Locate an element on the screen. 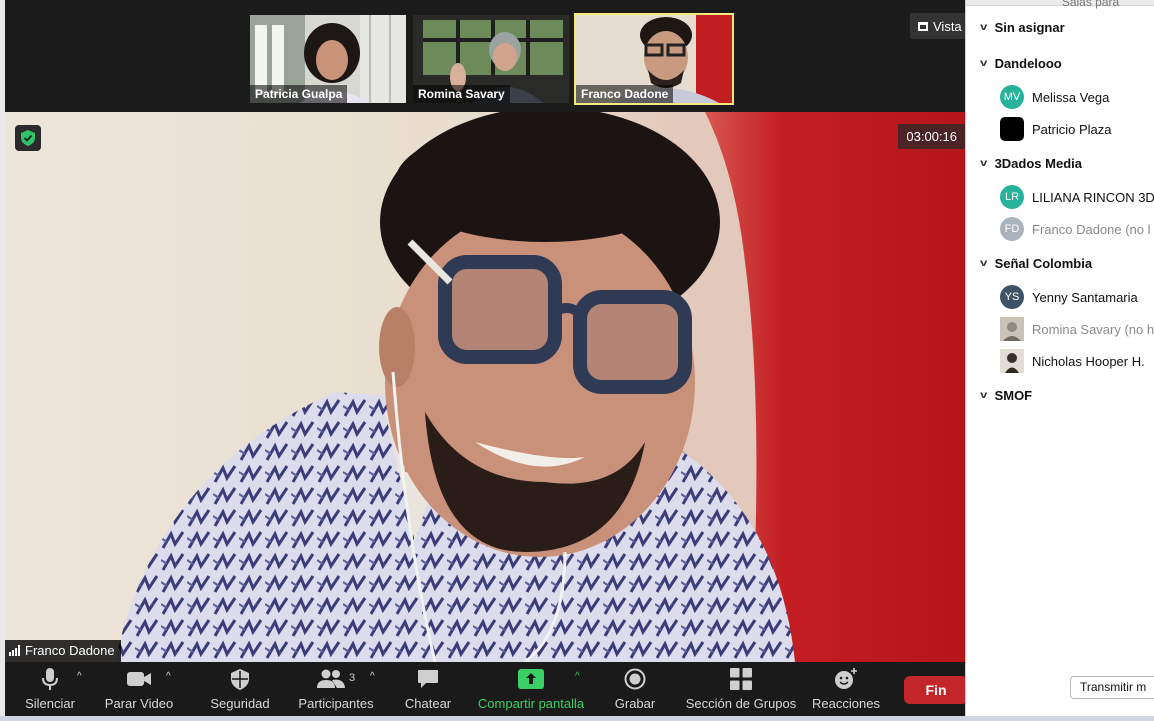 Image resolution: width=1154 pixels, height=721 pixels. thumbnail-name: Franco Dadone is located at coordinates (625, 94).